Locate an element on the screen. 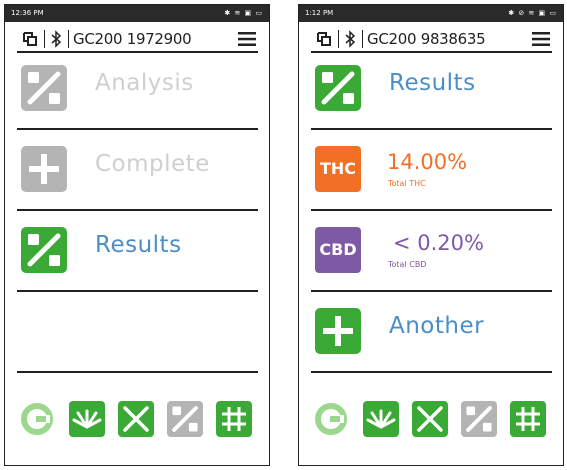 This screenshot has height=470, width=567. status-bar: 12:36 PM ✱ ≋ ▣ ▭ is located at coordinates (137, 13).